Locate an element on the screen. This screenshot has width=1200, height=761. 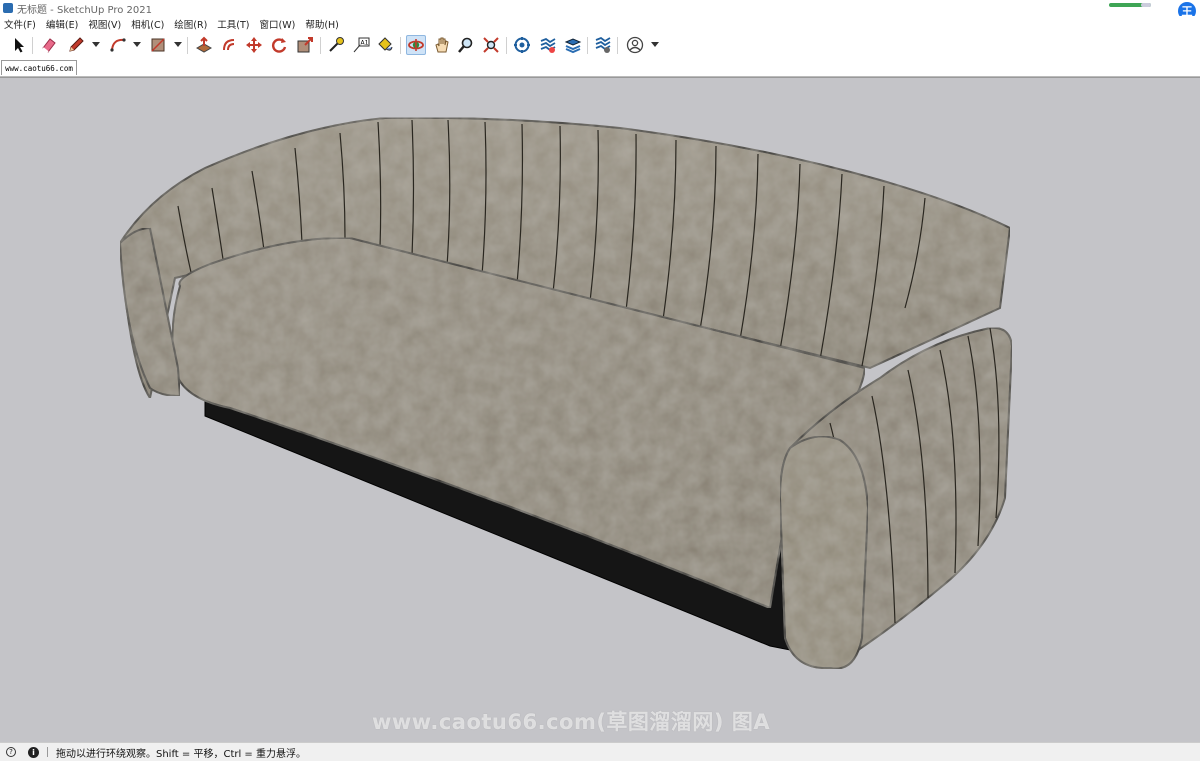
title-bar: 无标题 - SketchUp Pro 2021 王 is located at coordinates (600, 10).